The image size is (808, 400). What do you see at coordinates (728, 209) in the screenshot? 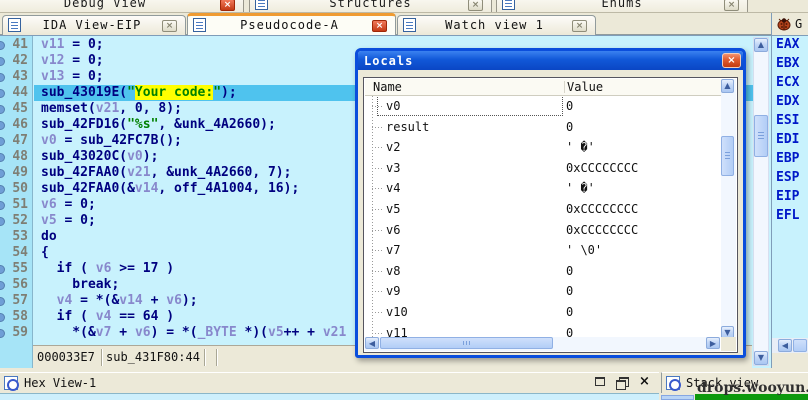
I see `locals-vscrollbar: ▲ ▼` at bounding box center [728, 209].